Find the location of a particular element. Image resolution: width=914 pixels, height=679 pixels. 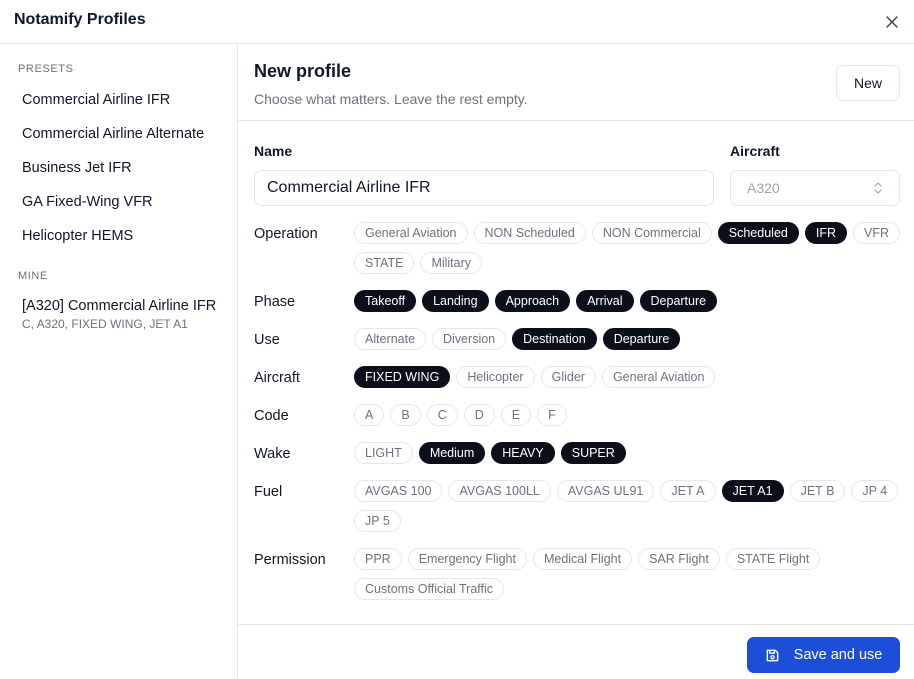

title-bar: Notamify Profiles is located at coordinates (457, 22).